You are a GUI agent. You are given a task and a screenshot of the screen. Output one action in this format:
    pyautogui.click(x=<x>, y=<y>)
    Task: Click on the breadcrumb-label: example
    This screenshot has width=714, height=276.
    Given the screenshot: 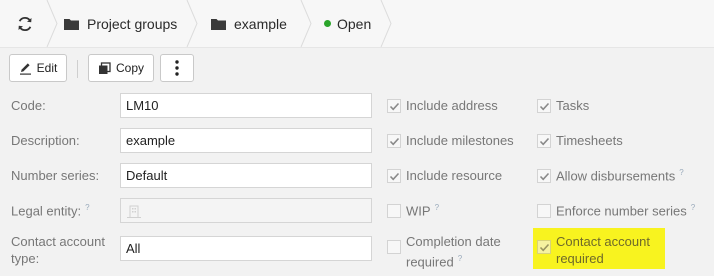 What is the action you would take?
    pyautogui.click(x=260, y=23)
    